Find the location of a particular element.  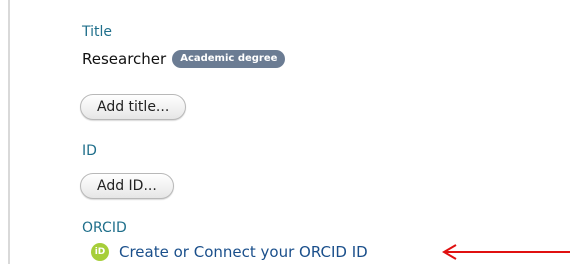

title-value: Researcher is located at coordinates (124, 59).